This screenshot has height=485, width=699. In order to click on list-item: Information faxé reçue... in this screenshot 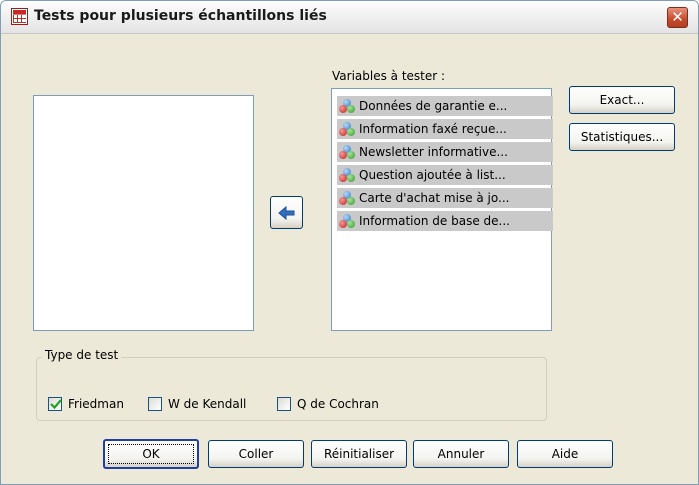, I will do `click(445, 129)`.